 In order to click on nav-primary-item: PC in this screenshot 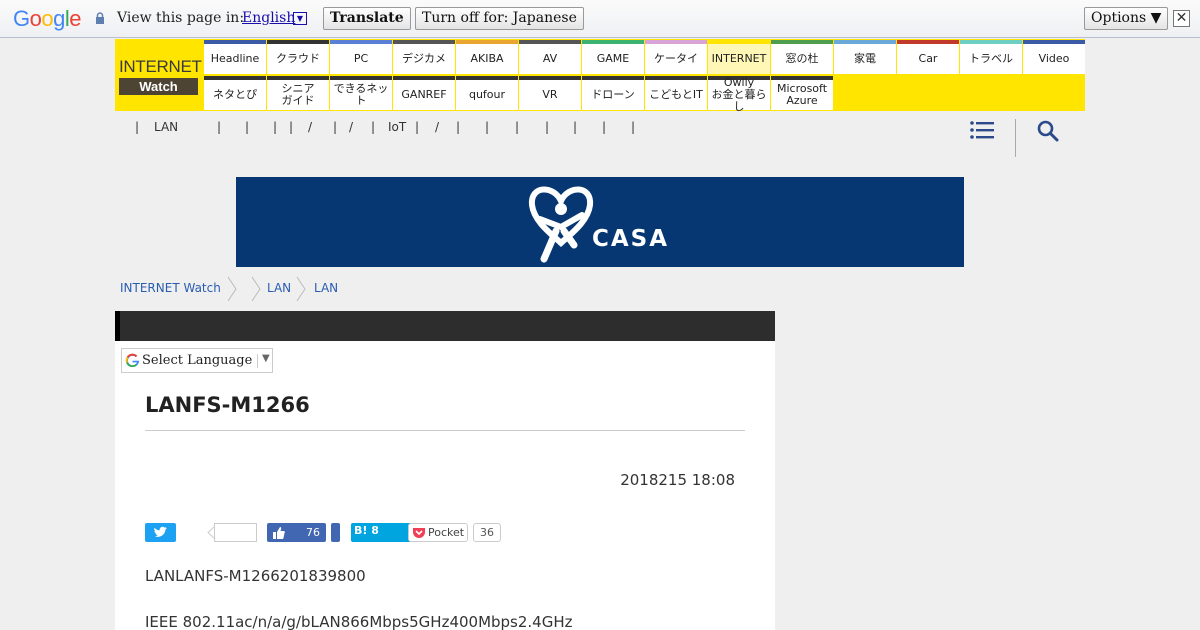, I will do `click(361, 57)`.